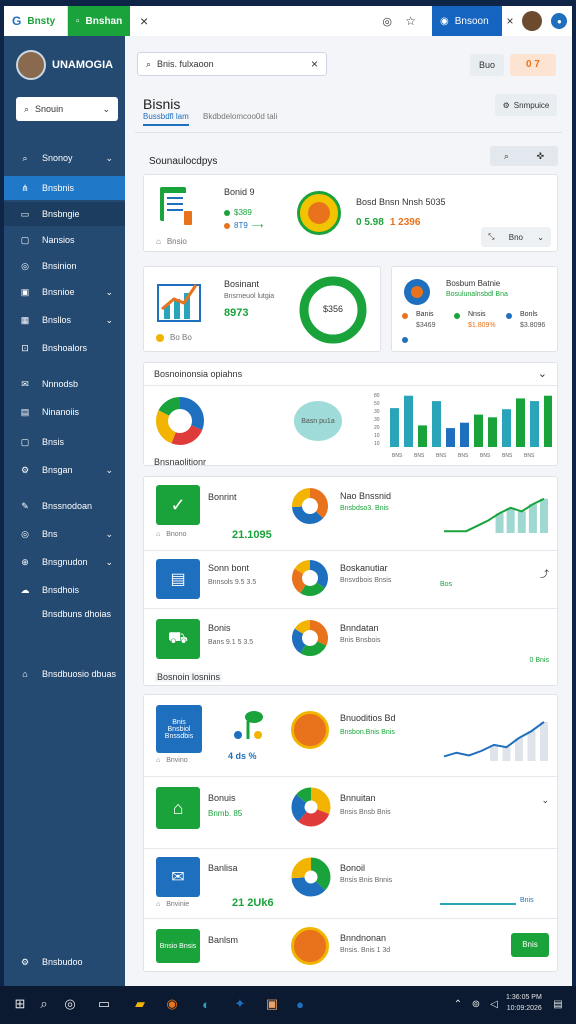  I want to click on record-icon: ◎, so click(387, 21).